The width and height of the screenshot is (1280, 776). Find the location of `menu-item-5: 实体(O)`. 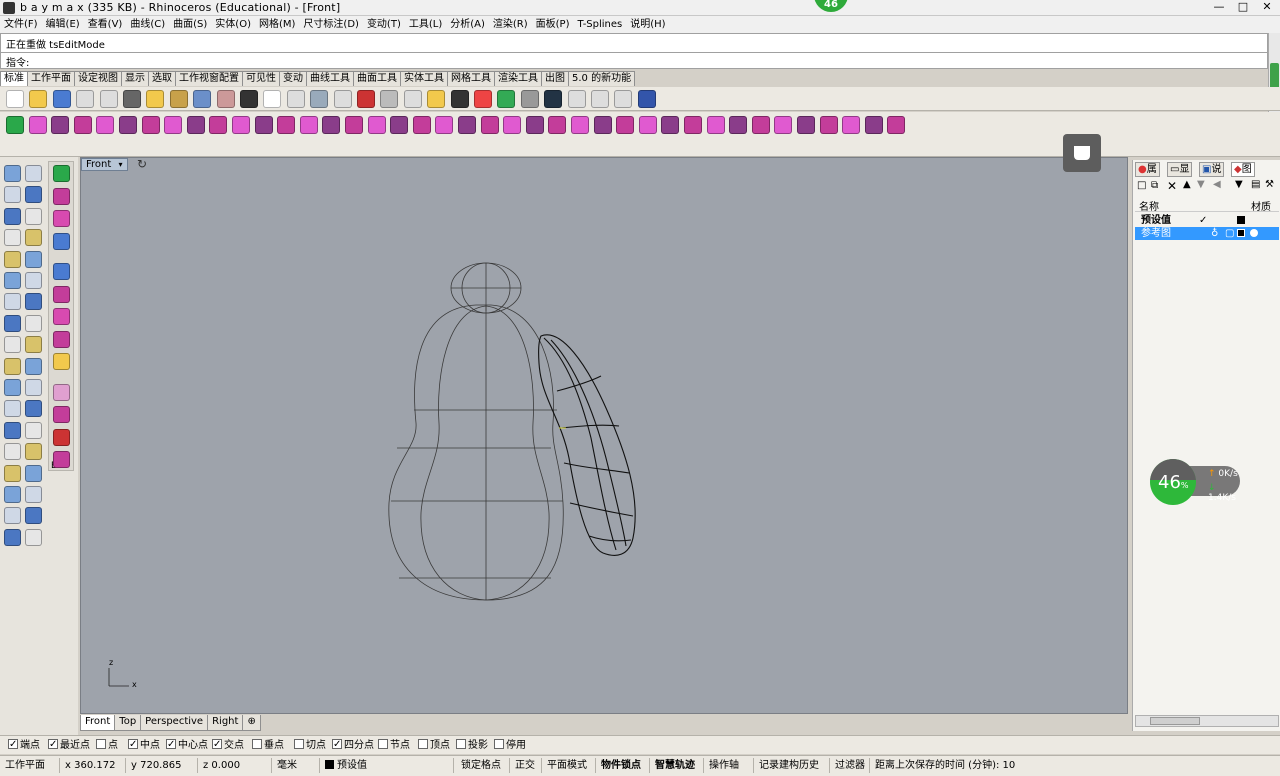

menu-item-5: 实体(O) is located at coordinates (233, 24).